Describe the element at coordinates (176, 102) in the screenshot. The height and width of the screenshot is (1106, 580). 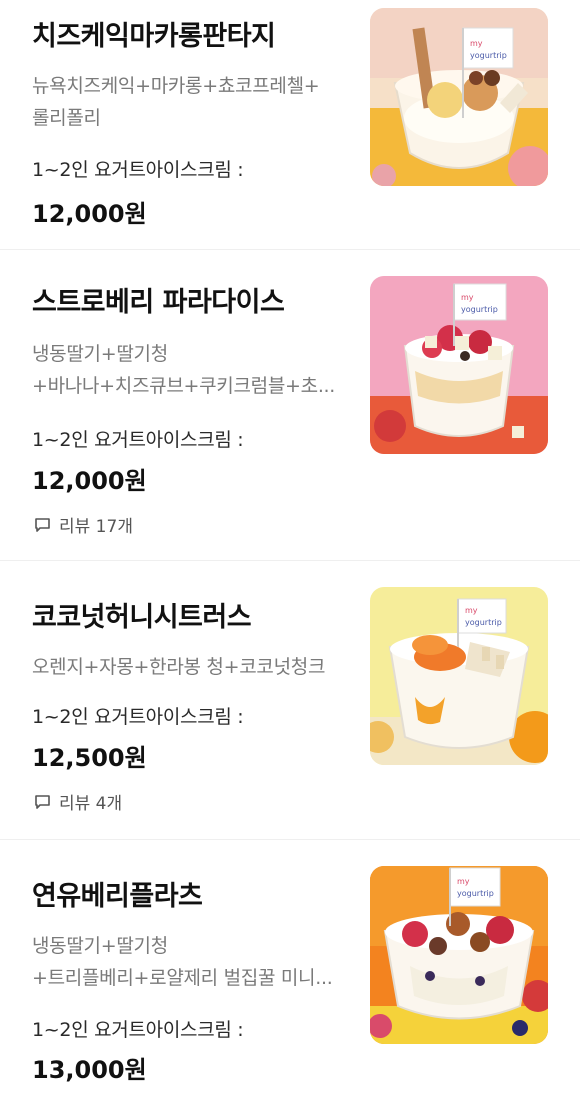
I see `menu-item-description: 뉴욕치즈케익+마카롱+쵸코프레첼+ 롤리폴리` at that location.